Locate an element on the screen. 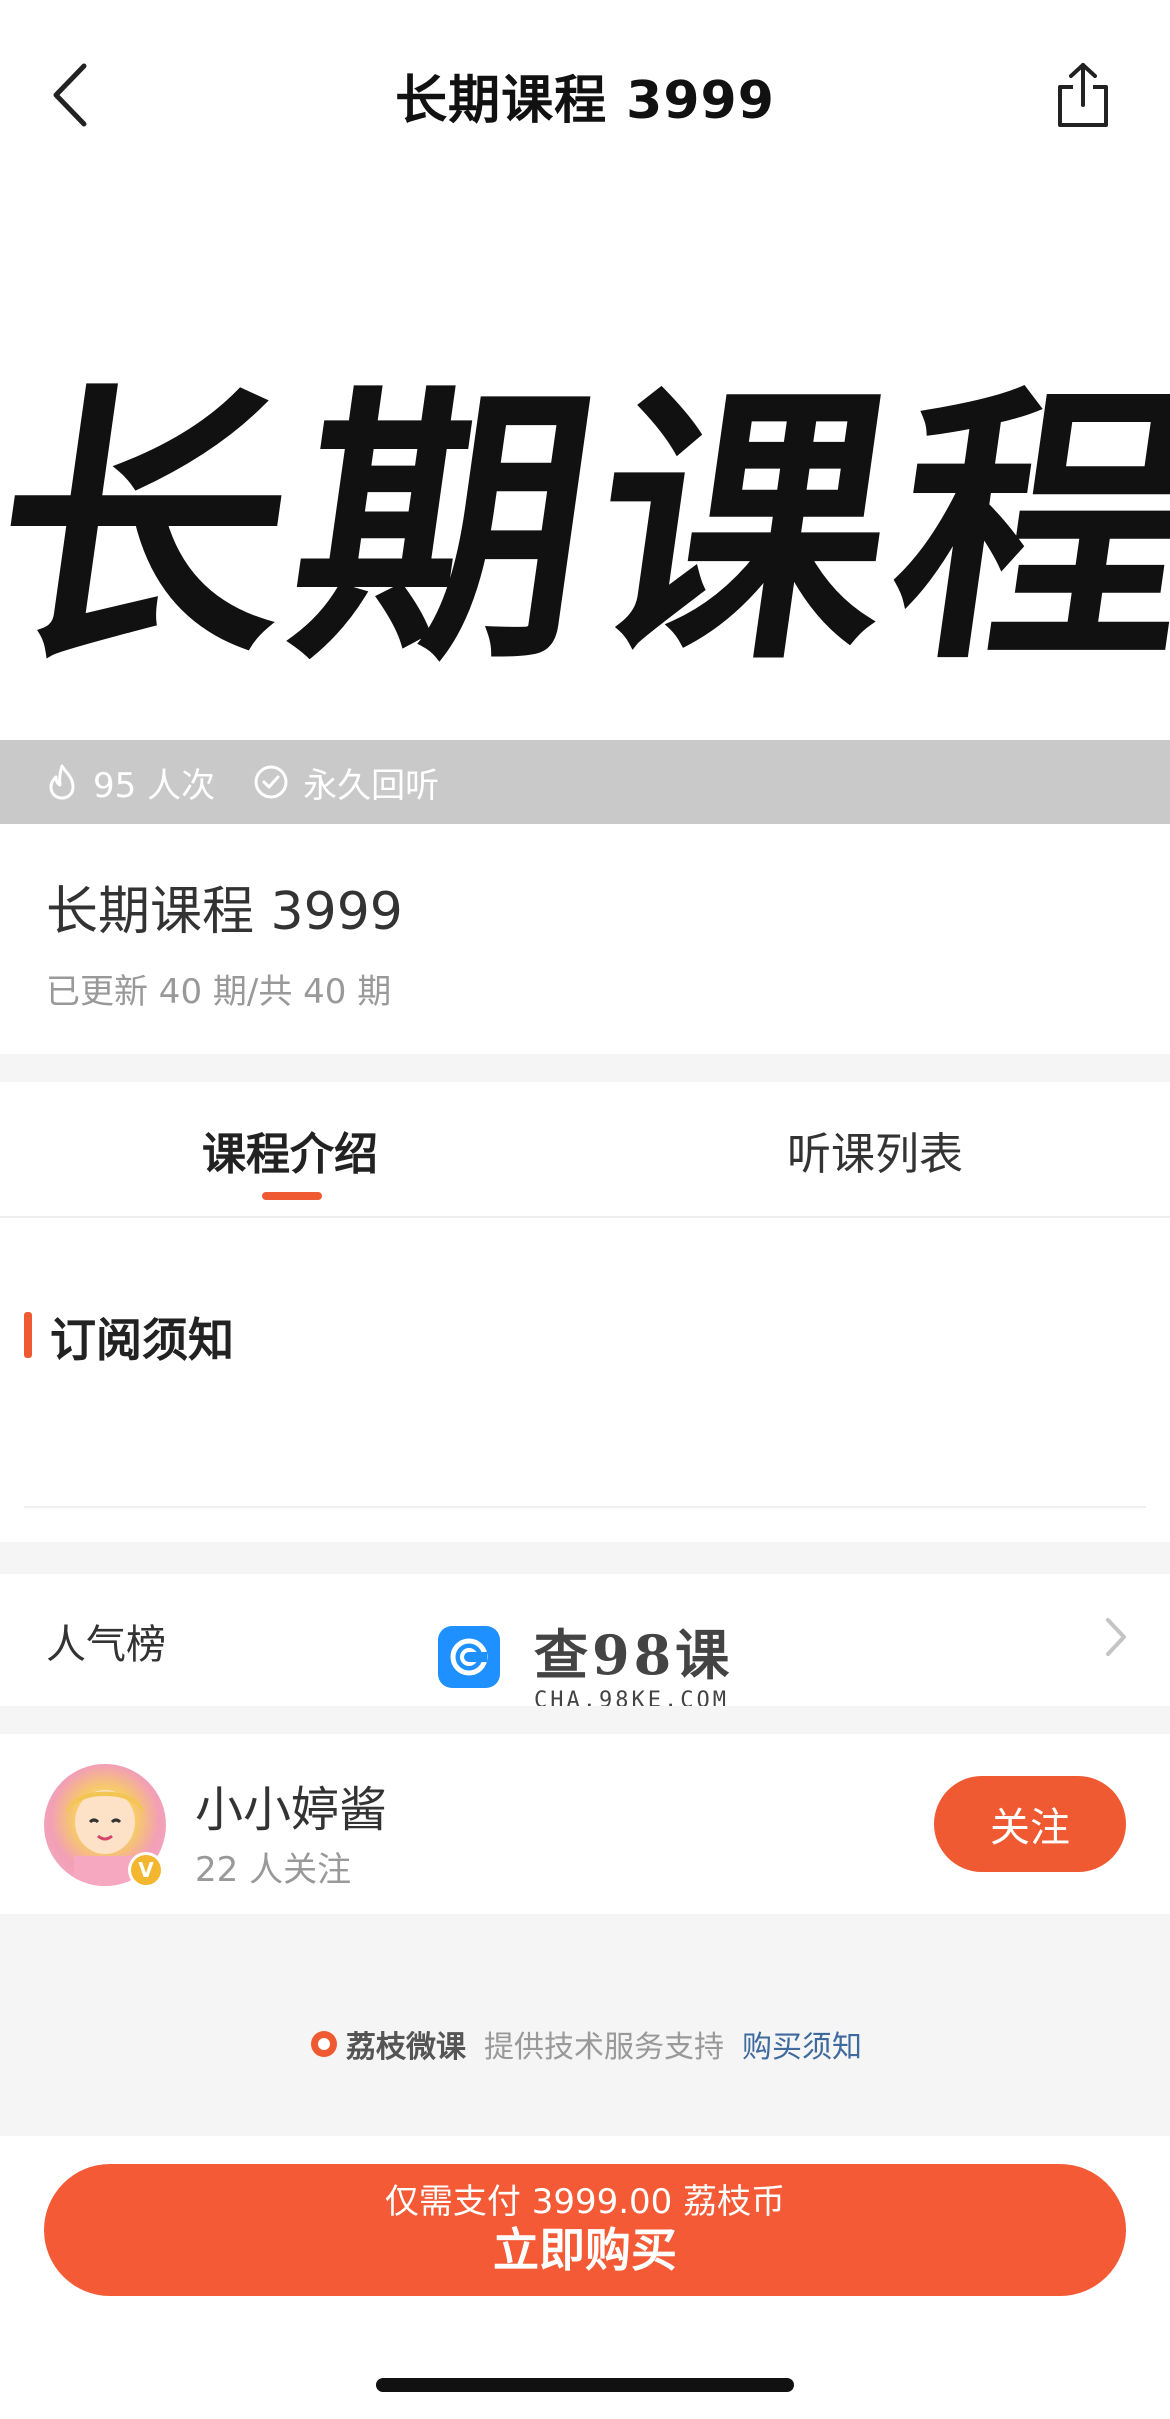 This screenshot has height=2419, width=1170. banner-calligraphy: 长期课程 is located at coordinates (585, 527).